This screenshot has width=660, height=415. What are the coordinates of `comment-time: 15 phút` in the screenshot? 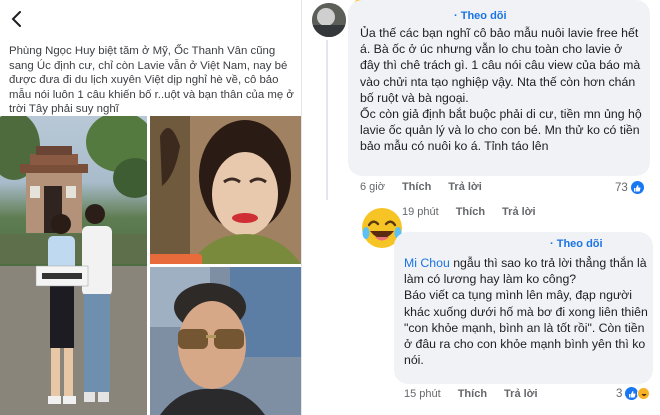 It's located at (422, 394).